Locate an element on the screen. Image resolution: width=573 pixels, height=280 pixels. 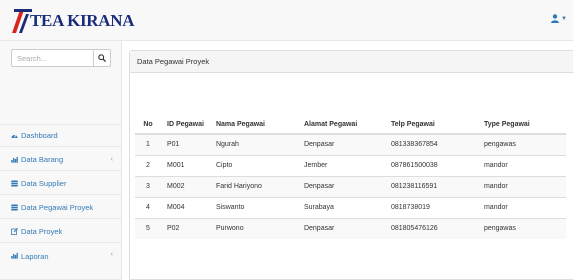
search-icon is located at coordinates (102, 58).